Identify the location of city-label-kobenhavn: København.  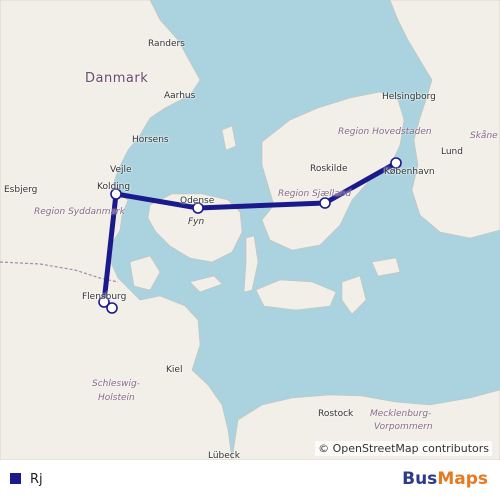
(409, 172).